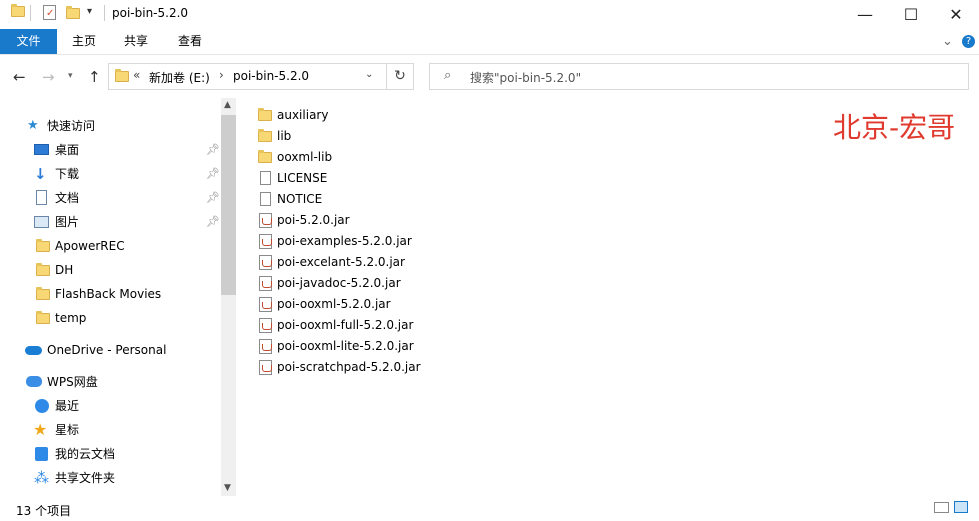 This screenshot has height=521, width=979. I want to click on tab-view: 查看, so click(190, 41).